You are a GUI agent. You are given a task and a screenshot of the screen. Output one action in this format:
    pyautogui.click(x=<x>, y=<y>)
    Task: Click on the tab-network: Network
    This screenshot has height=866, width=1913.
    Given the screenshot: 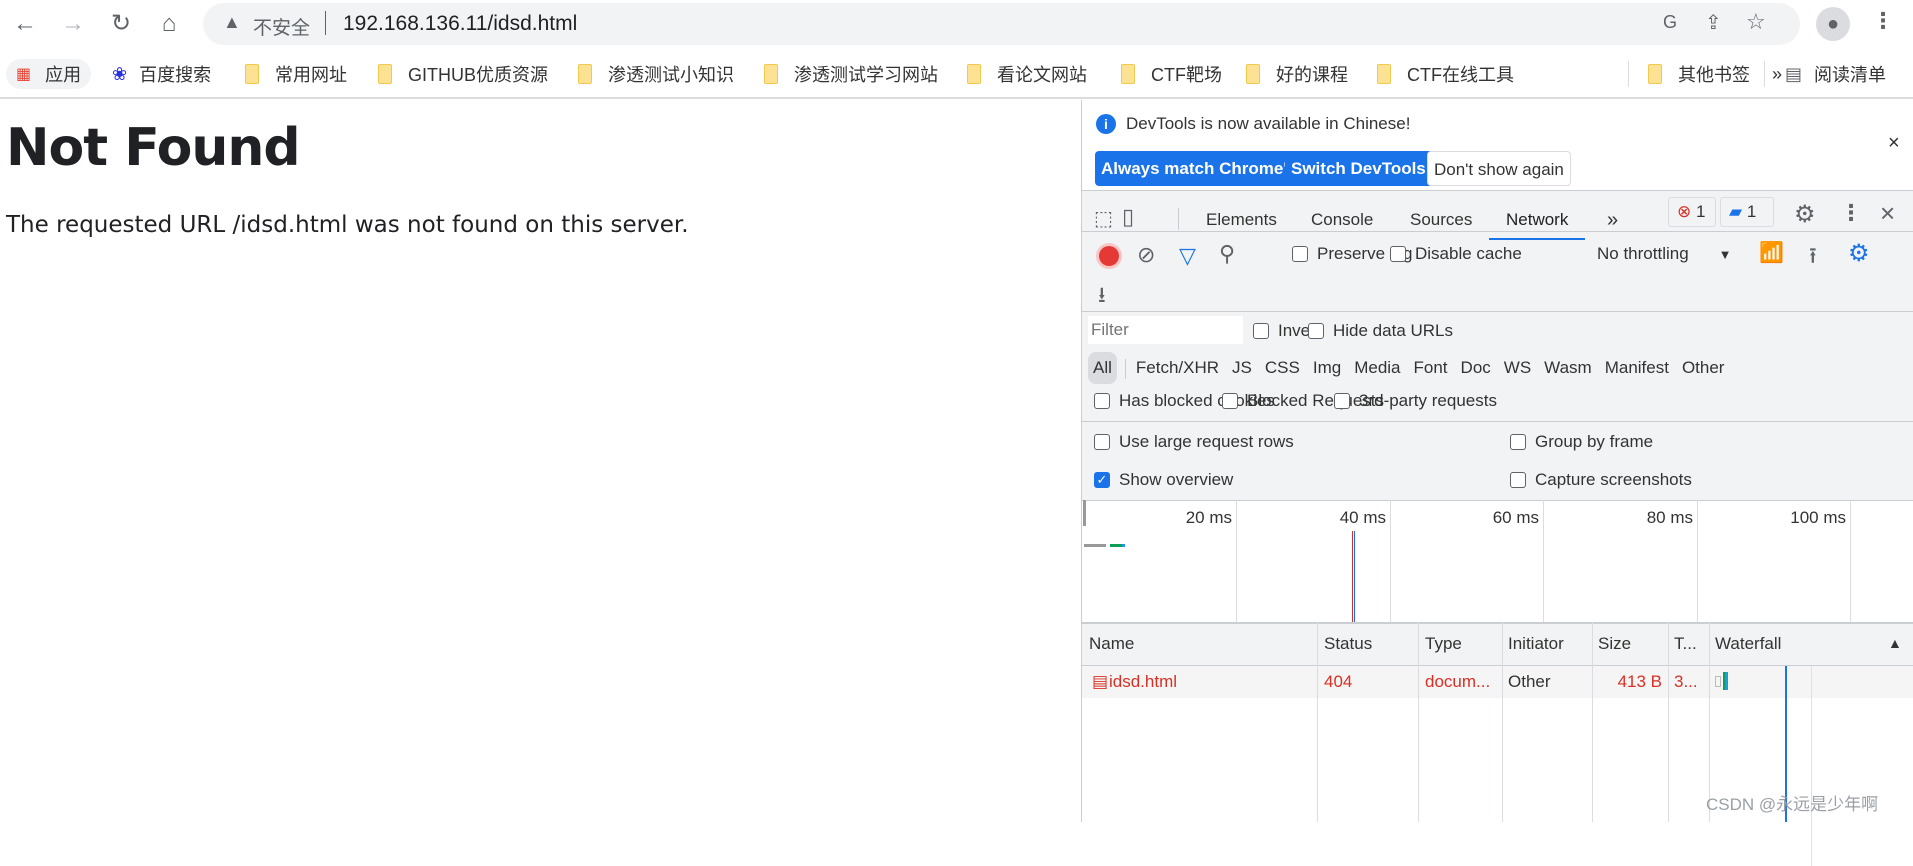 What is the action you would take?
    pyautogui.click(x=1537, y=220)
    